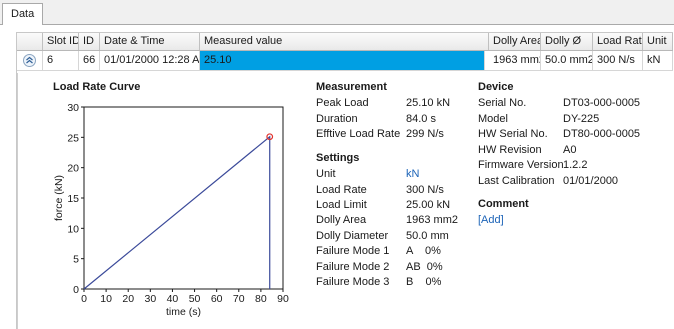 Image resolution: width=674 pixels, height=329 pixels. Describe the element at coordinates (491, 220) in the screenshot. I see `add-comment-link: [Add]` at that location.